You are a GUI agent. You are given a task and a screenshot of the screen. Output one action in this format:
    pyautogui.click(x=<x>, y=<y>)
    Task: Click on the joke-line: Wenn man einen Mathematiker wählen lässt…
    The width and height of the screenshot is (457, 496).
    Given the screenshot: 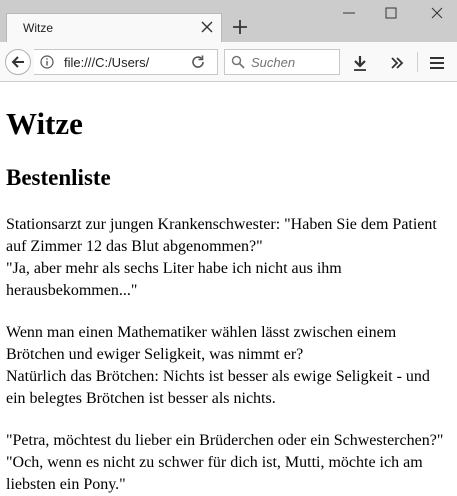 What is the action you would take?
    pyautogui.click(x=201, y=343)
    